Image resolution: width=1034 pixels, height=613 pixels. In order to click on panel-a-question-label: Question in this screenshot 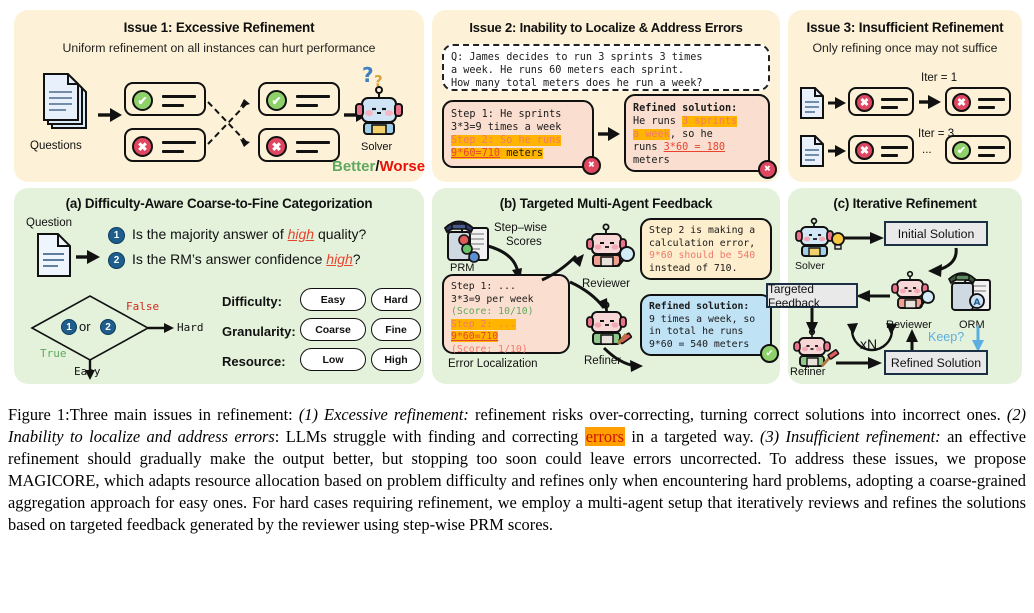, I will do `click(49, 223)`.